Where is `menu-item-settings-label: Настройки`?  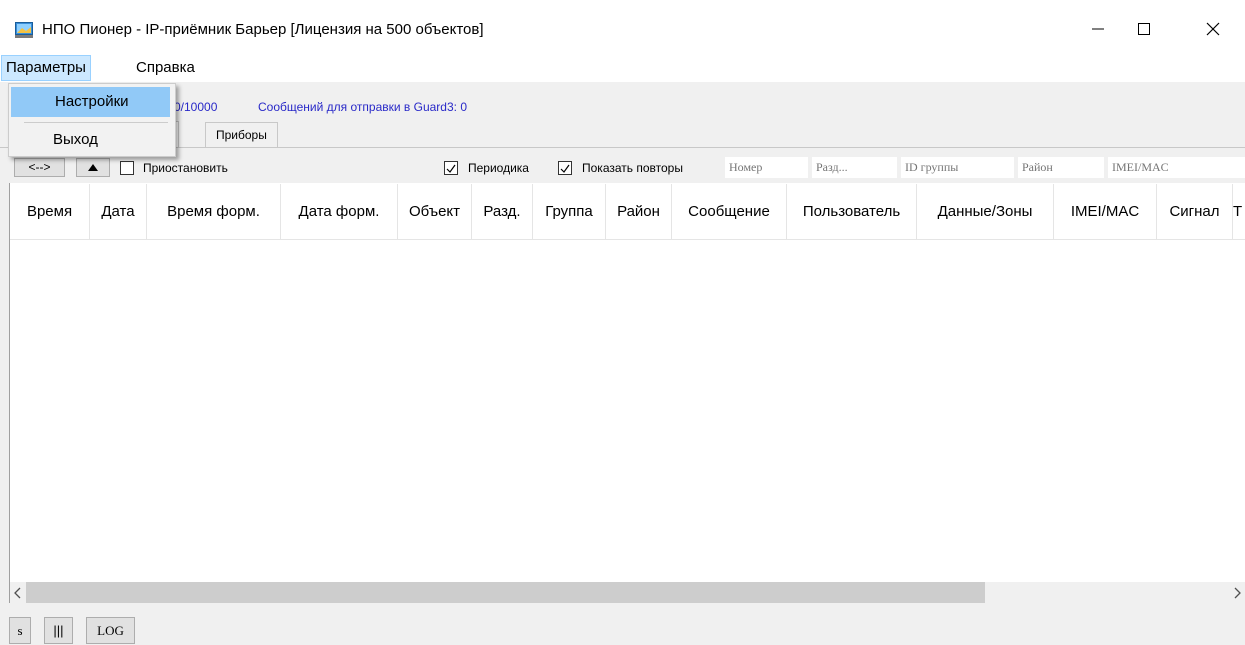
menu-item-settings-label: Настройки is located at coordinates (92, 101).